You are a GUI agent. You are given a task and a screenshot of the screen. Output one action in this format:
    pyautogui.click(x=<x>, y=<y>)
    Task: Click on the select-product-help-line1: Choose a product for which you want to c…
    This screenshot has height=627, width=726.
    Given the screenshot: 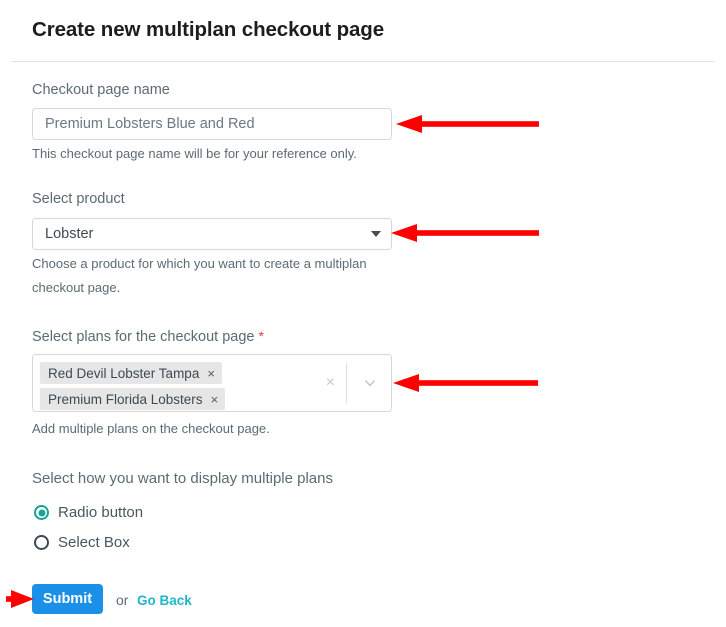 What is the action you would take?
    pyautogui.click(x=199, y=263)
    